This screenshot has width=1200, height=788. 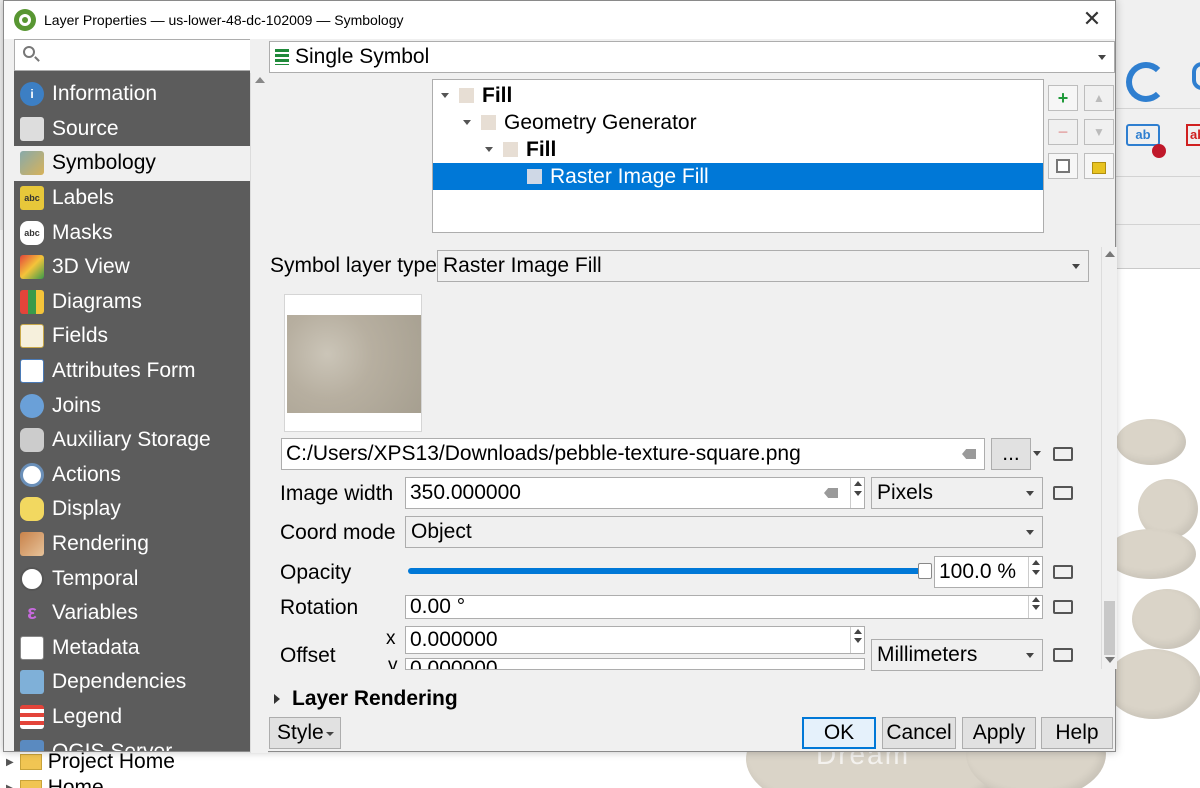 What do you see at coordinates (277, 699) in the screenshot?
I see `expand-arrow-icon` at bounding box center [277, 699].